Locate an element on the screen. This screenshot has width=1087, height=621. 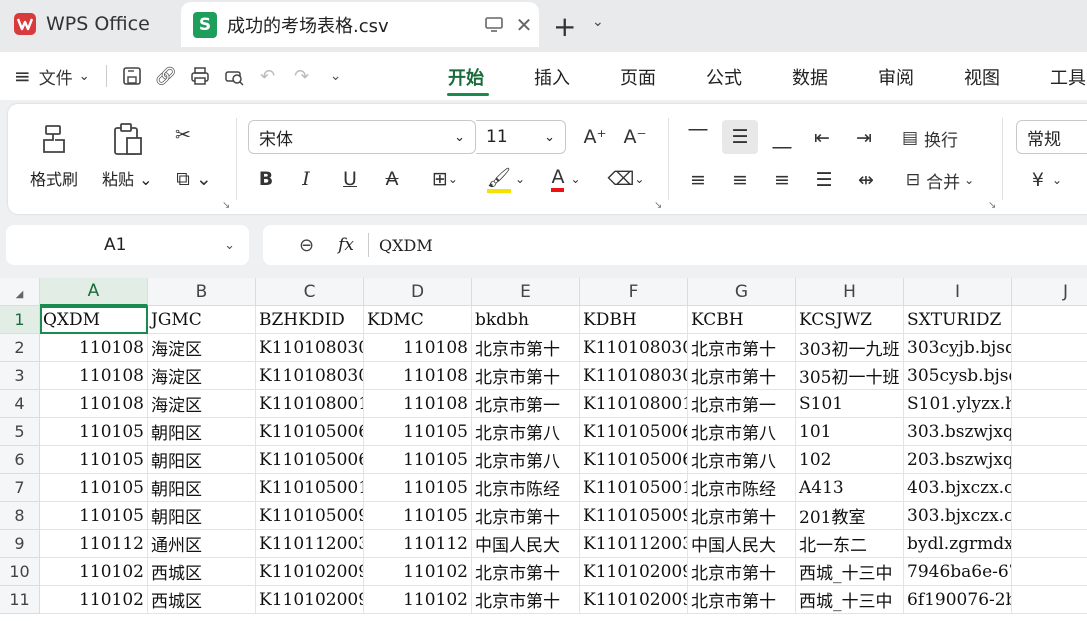
wrap-text-button: ▤ 换行 is located at coordinates (930, 138).